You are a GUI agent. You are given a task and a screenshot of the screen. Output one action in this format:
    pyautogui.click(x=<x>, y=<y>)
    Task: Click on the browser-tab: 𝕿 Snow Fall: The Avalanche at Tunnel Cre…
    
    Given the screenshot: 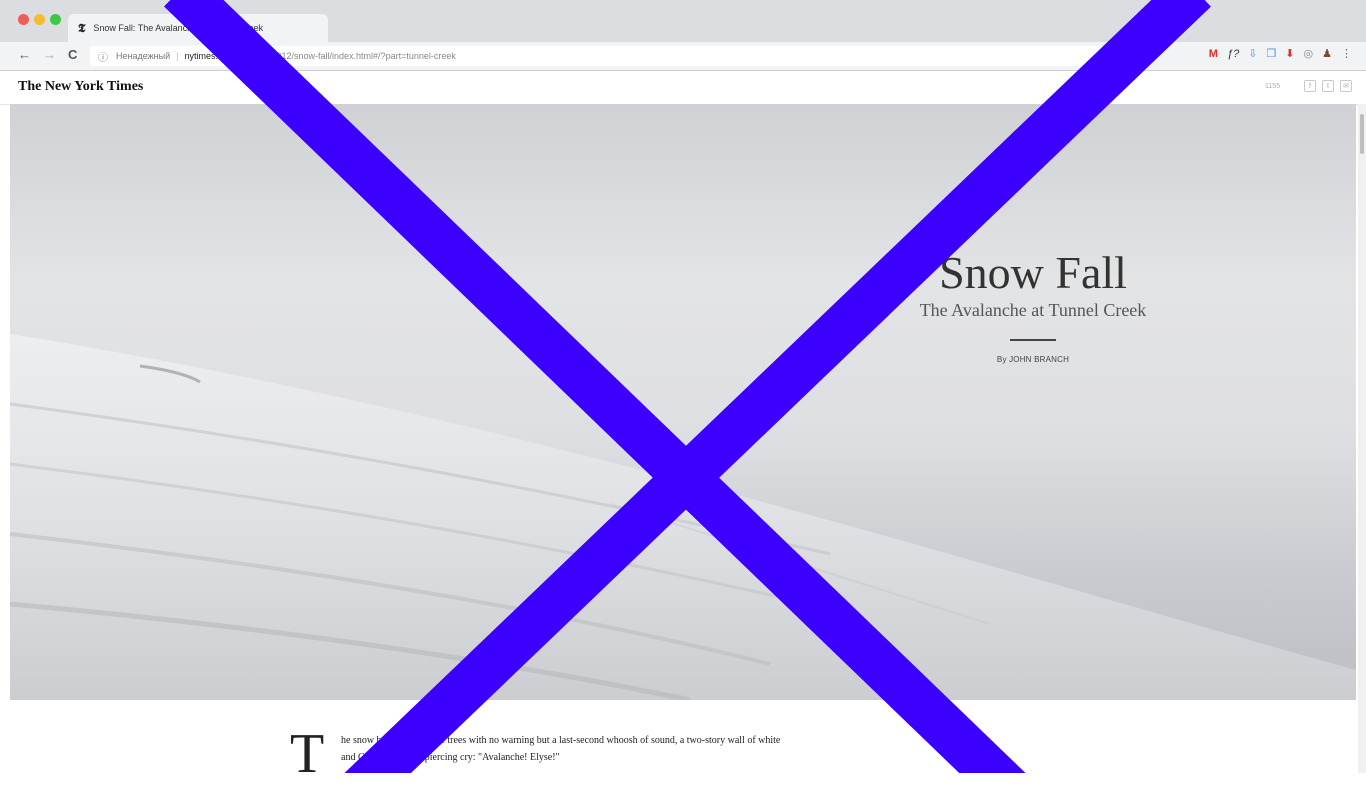 What is the action you would take?
    pyautogui.click(x=198, y=28)
    